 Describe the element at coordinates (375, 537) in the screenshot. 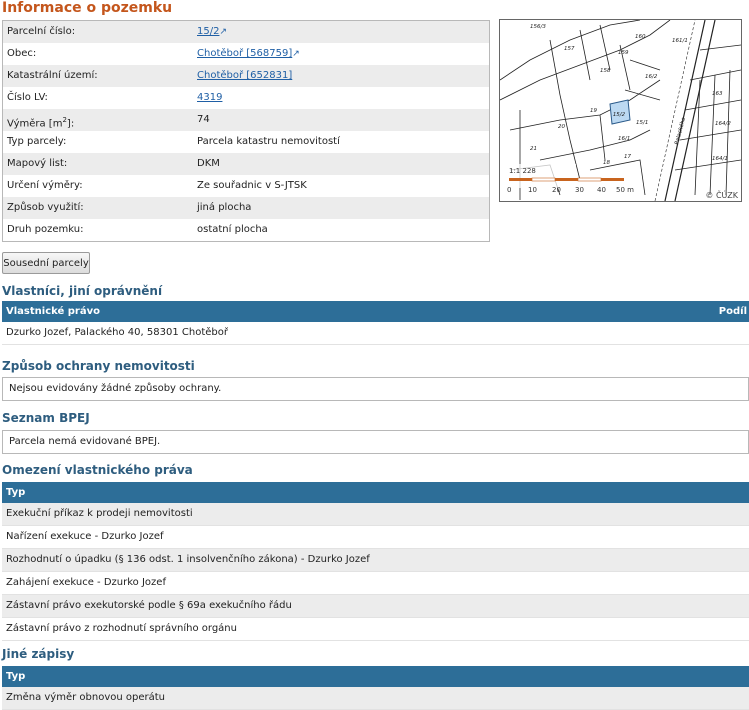

I see `table-row: Nařízení exekuce - Dzurko Jozef` at that location.